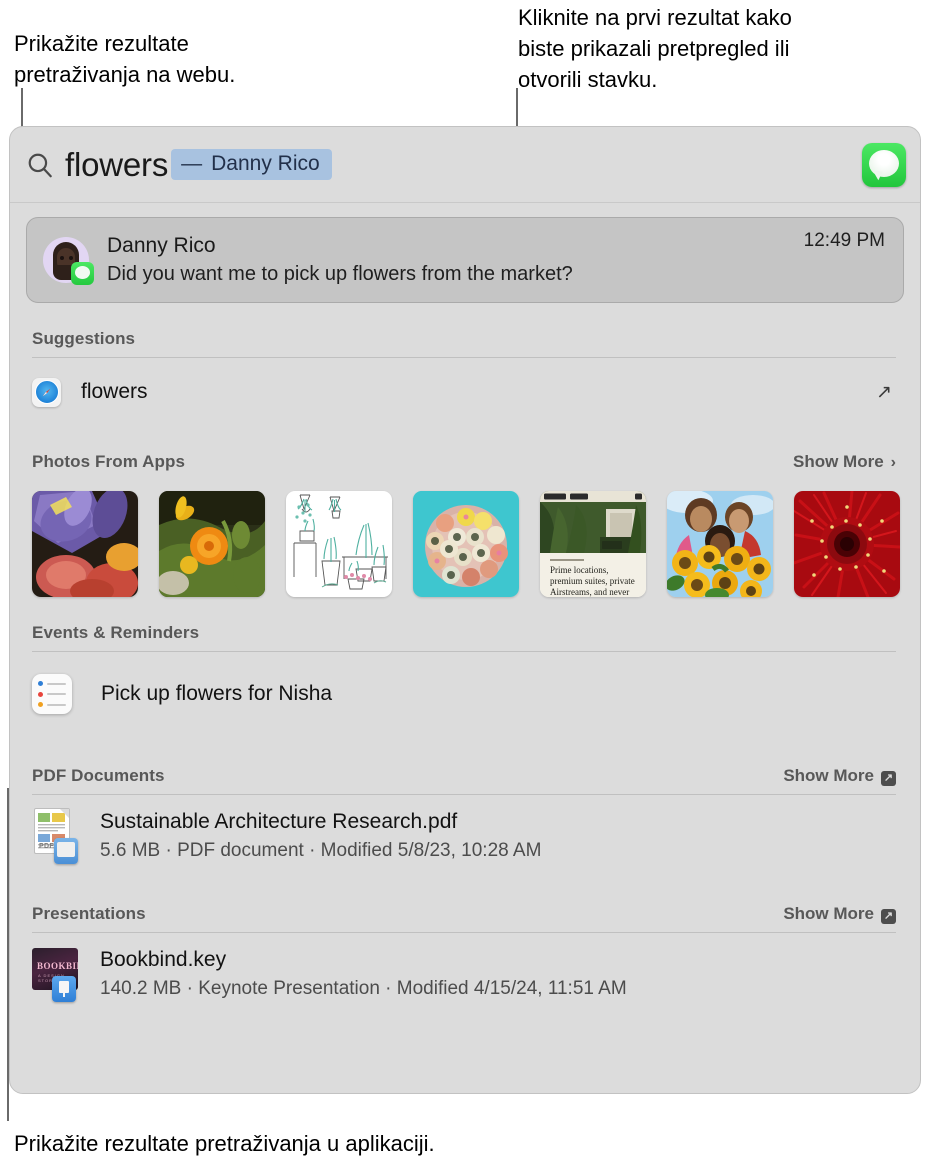  I want to click on reminder-label: Pick up flowers for Nisha, so click(217, 693).